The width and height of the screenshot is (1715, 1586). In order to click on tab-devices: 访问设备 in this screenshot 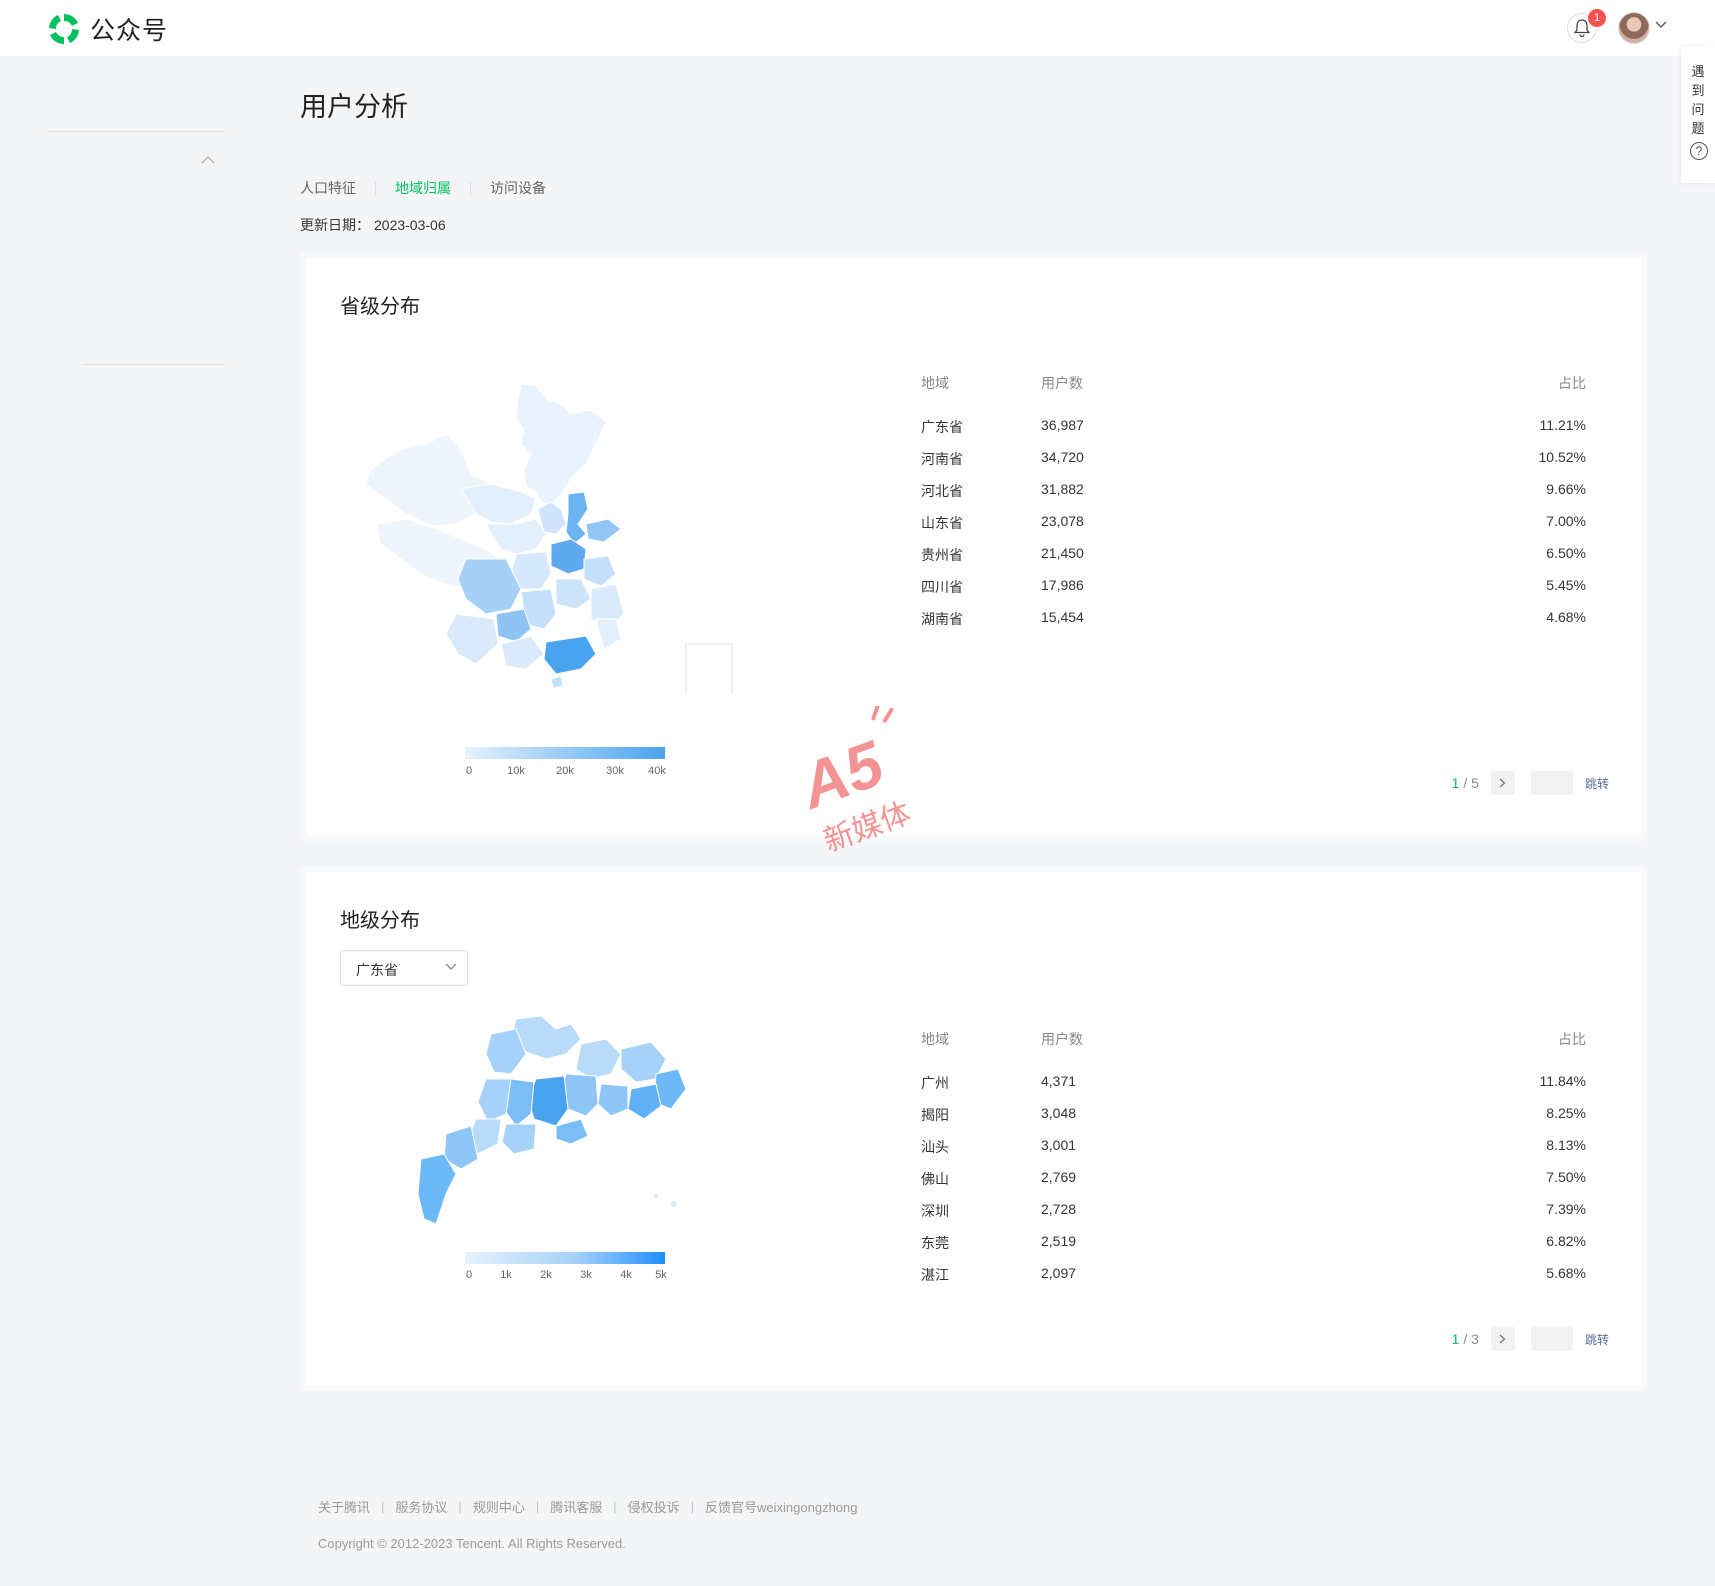, I will do `click(518, 188)`.